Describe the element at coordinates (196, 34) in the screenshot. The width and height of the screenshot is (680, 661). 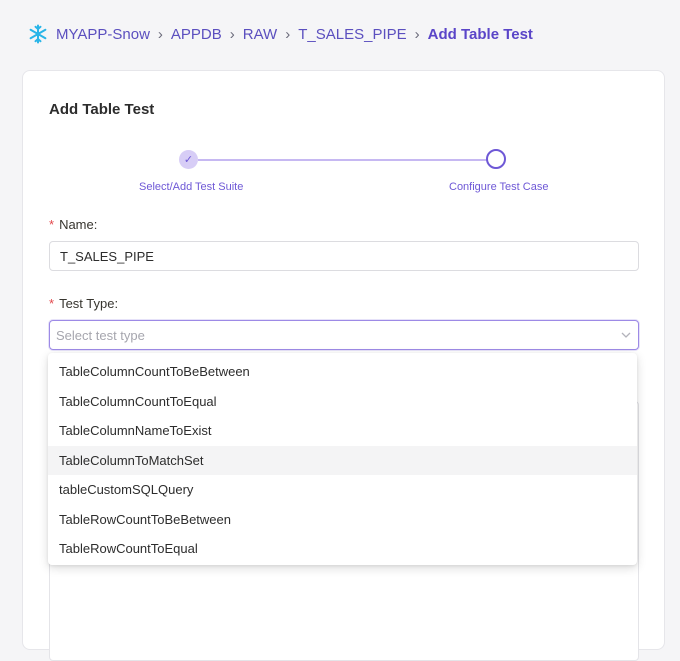
I see `breadcrumb-database: APPDB` at that location.